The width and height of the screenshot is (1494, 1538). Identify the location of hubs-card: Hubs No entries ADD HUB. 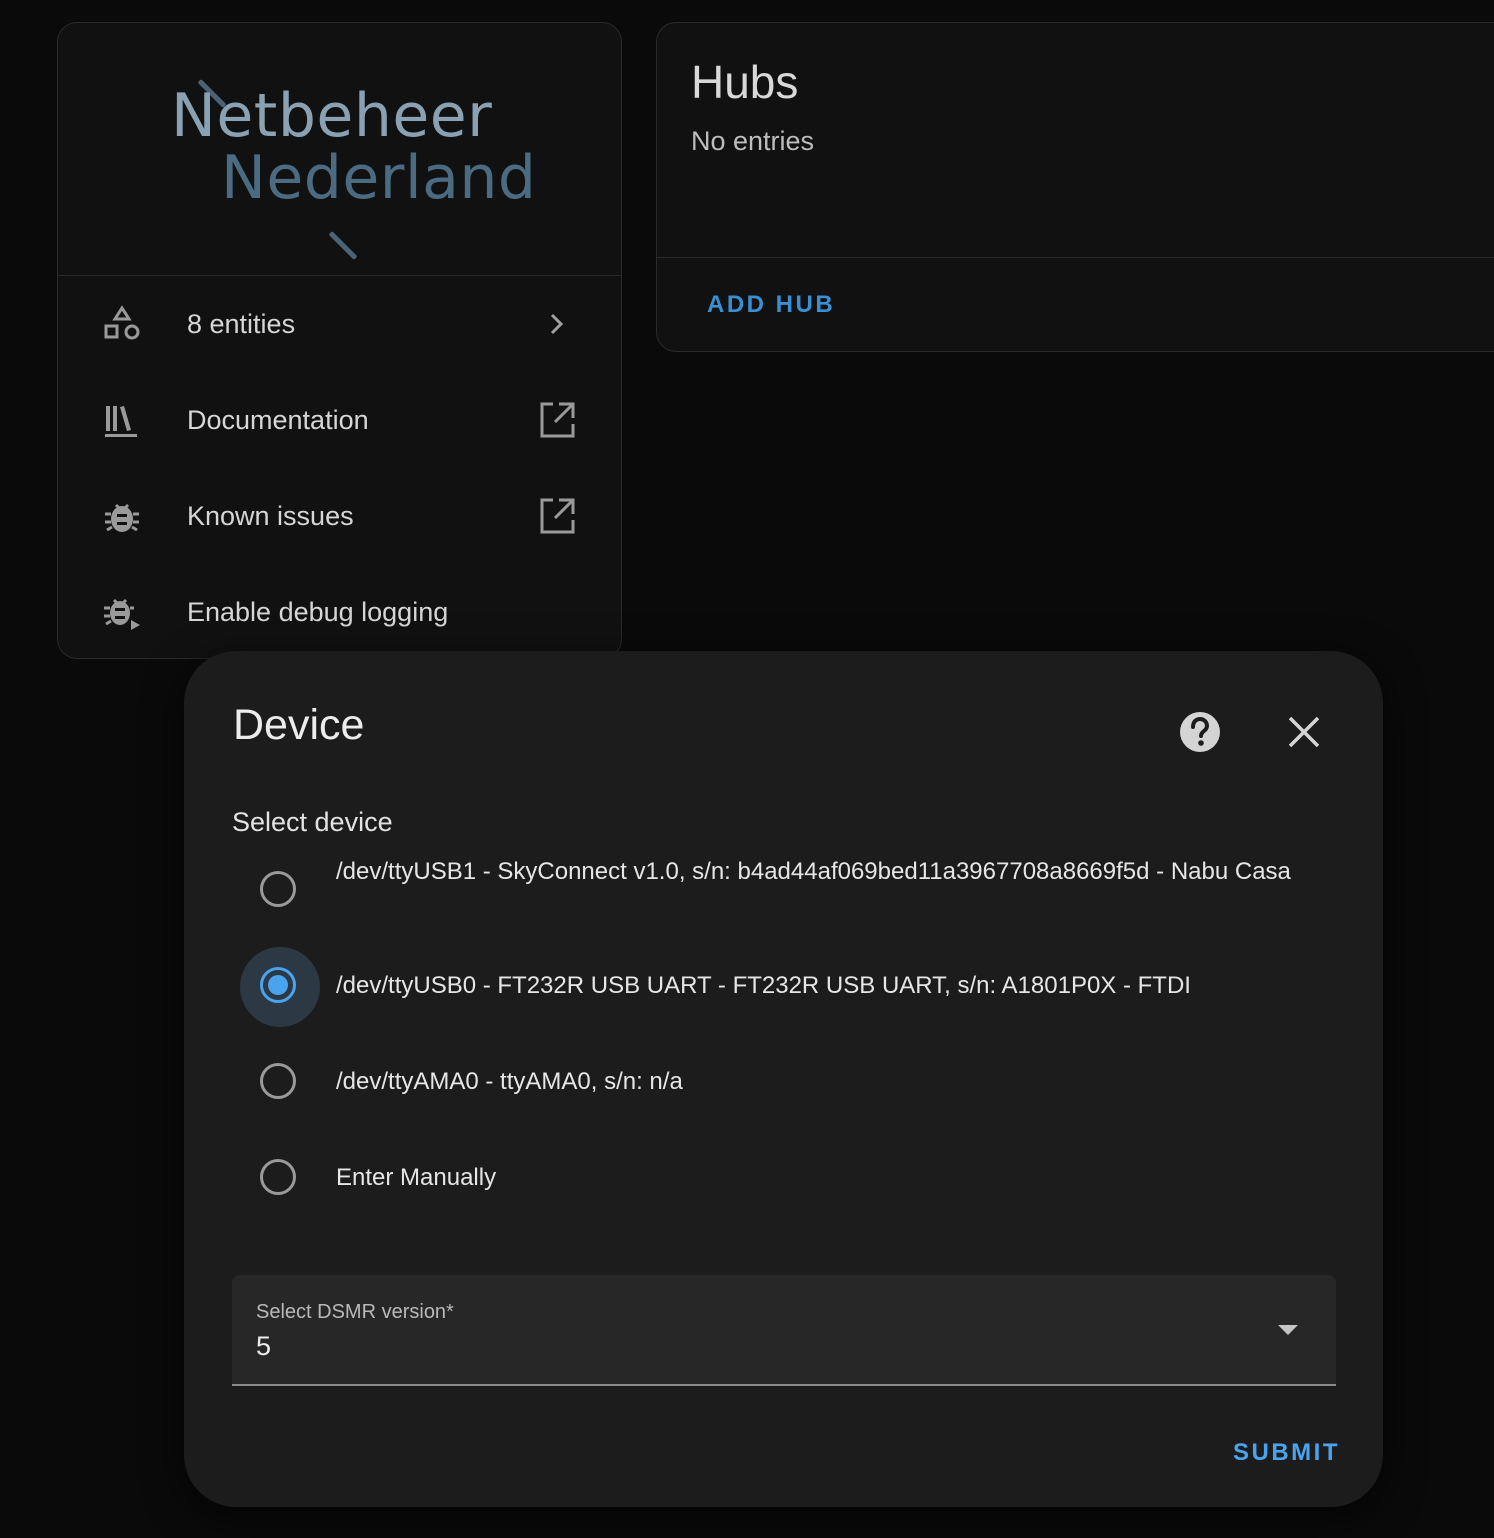
(1075, 187).